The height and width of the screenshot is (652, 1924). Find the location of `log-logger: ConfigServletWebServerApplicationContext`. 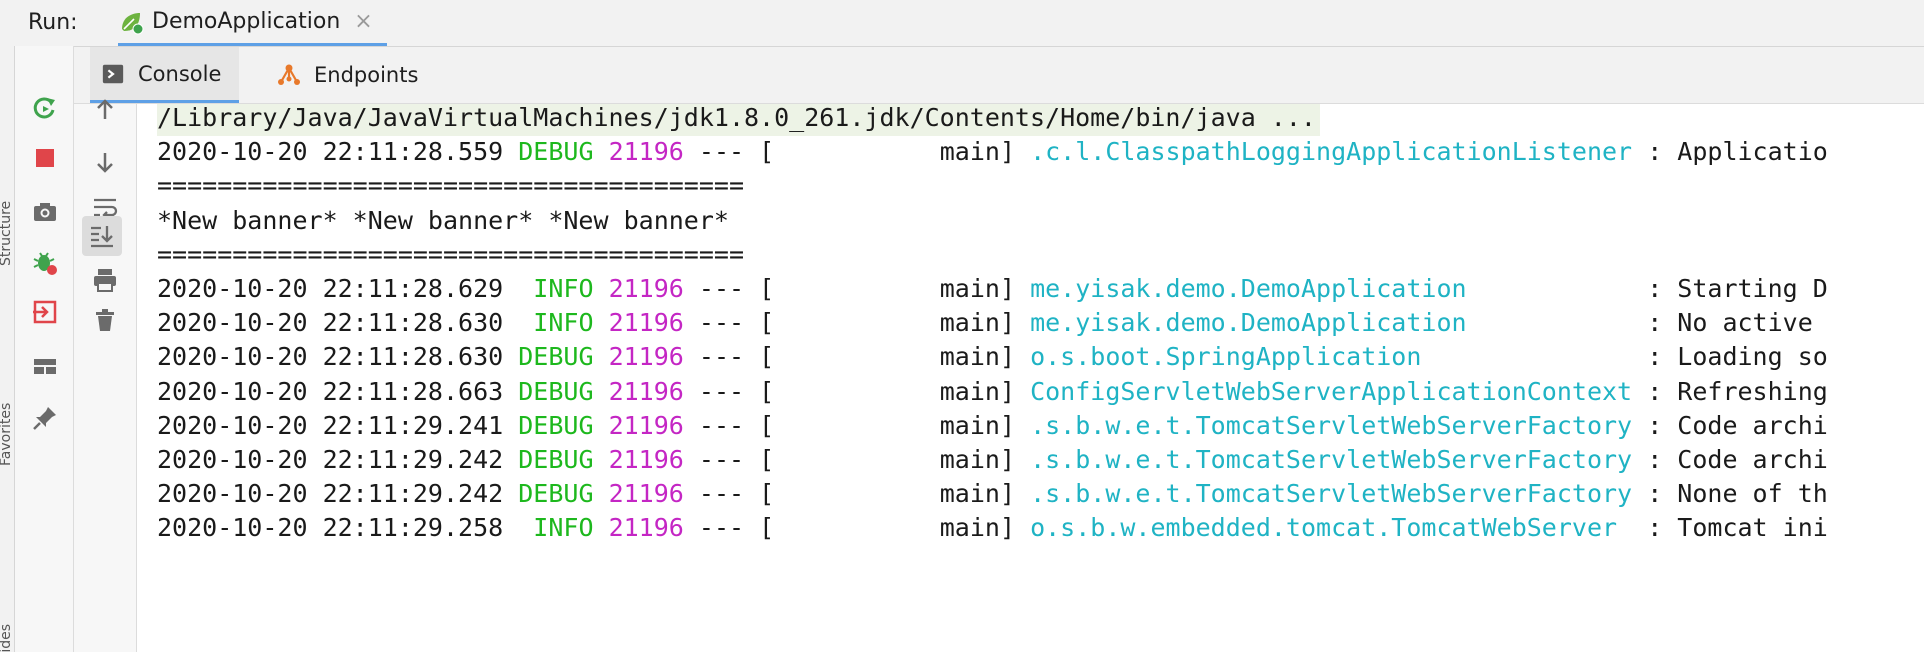

log-logger: ConfigServletWebServerApplicationContext is located at coordinates (1331, 391).